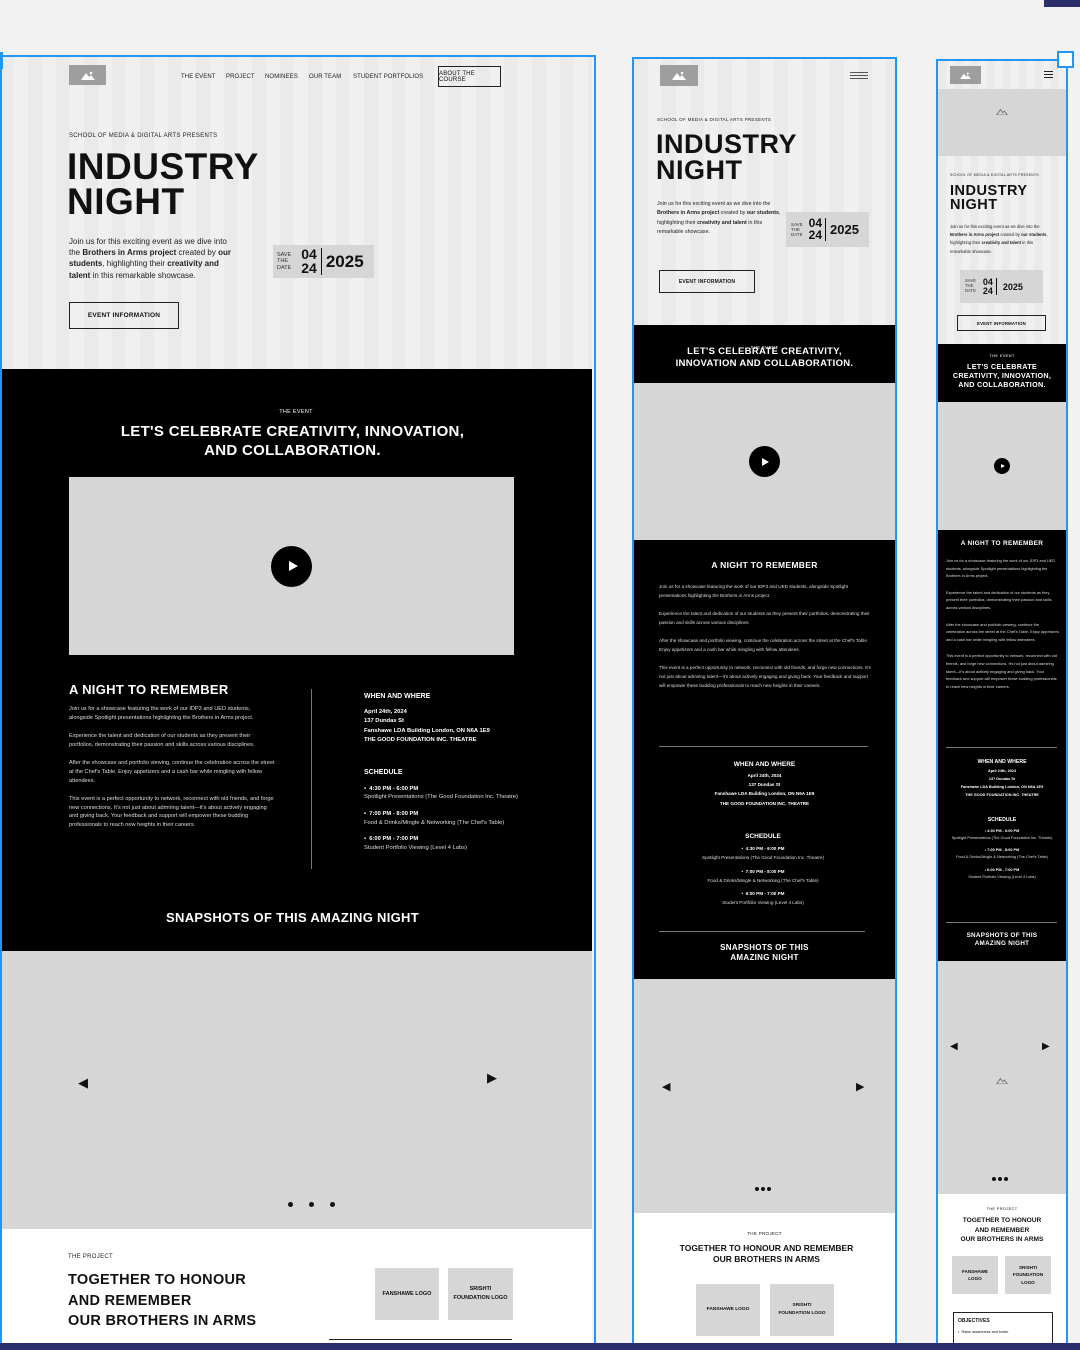 This screenshot has width=1080, height=1350. I want to click on about-course-button: ABOUT THE COURSE, so click(469, 76).